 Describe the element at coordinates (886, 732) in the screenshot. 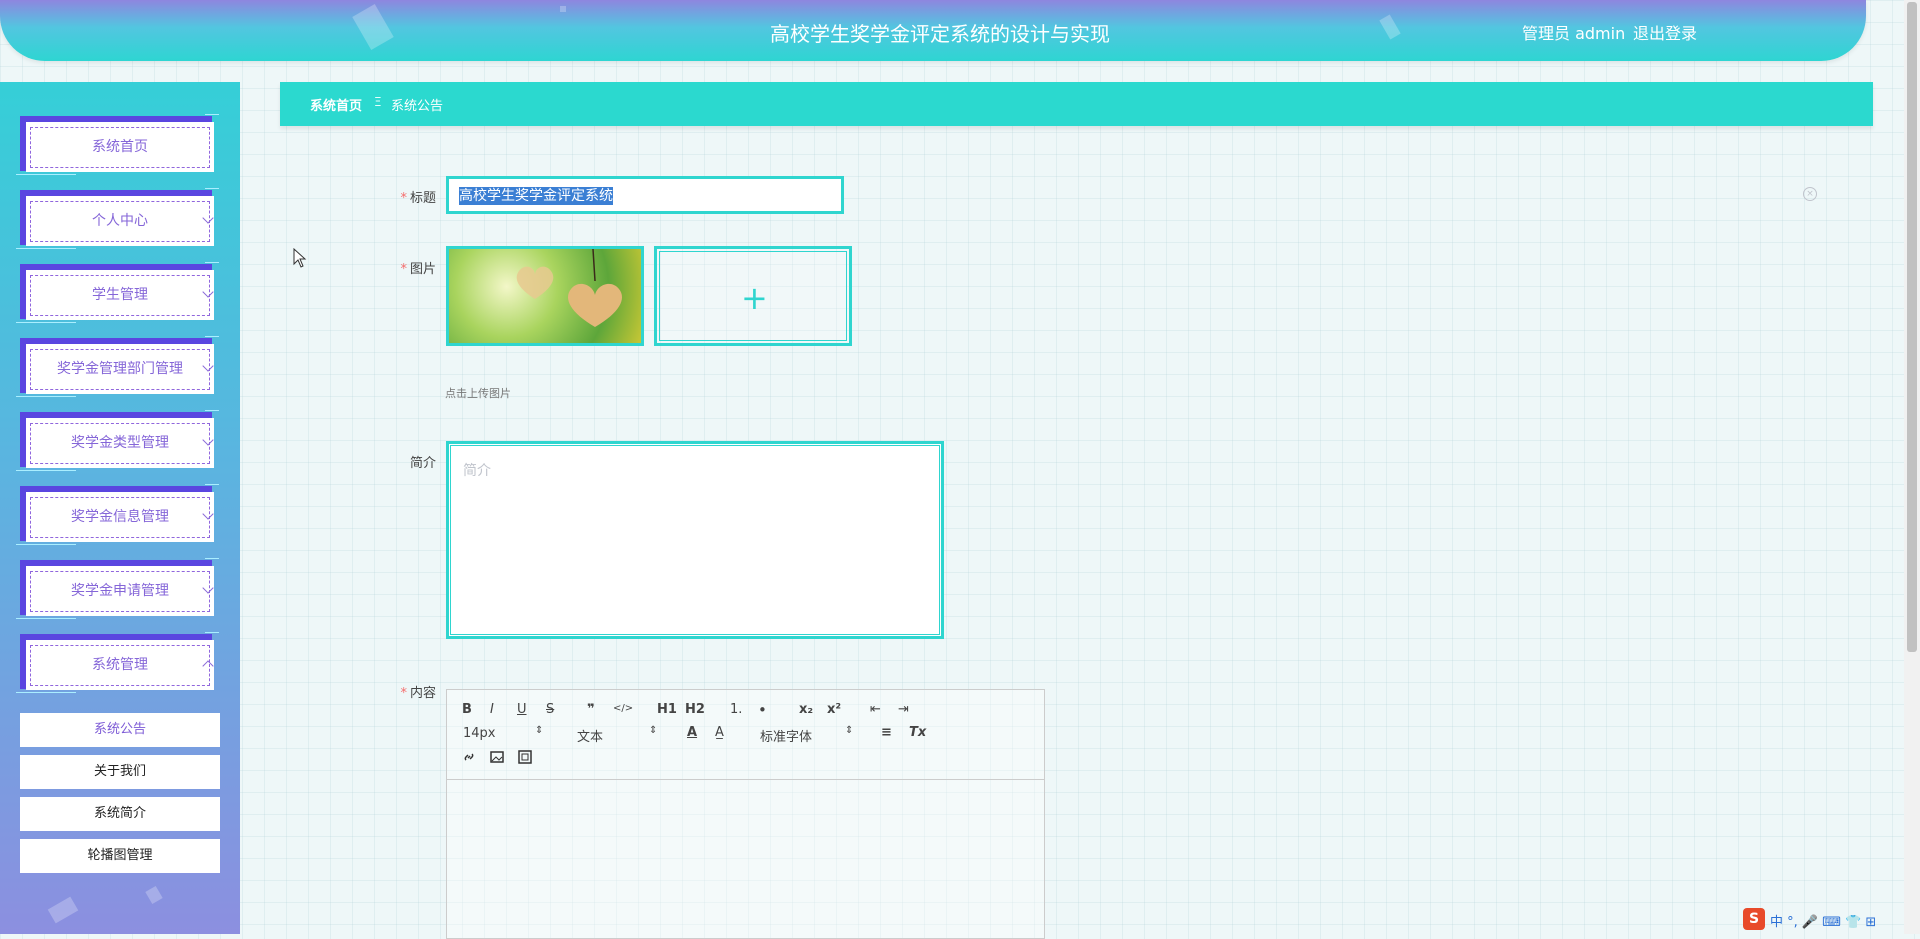

I see `align-button: ≡` at that location.